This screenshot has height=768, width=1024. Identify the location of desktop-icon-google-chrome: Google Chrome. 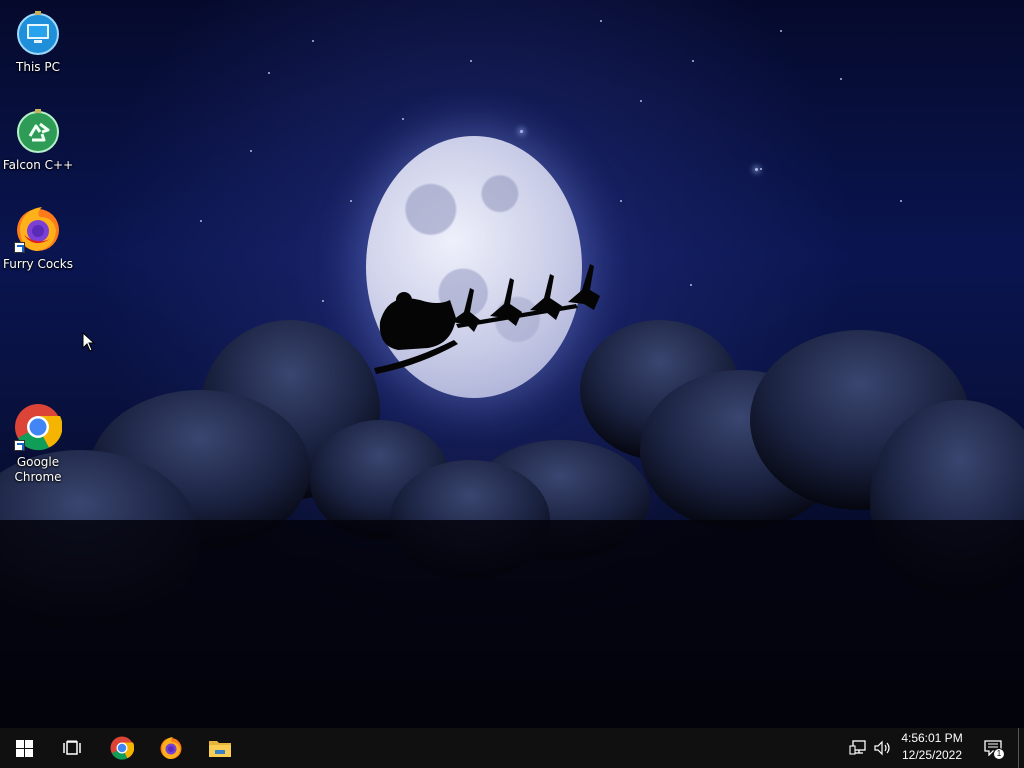
(38, 444).